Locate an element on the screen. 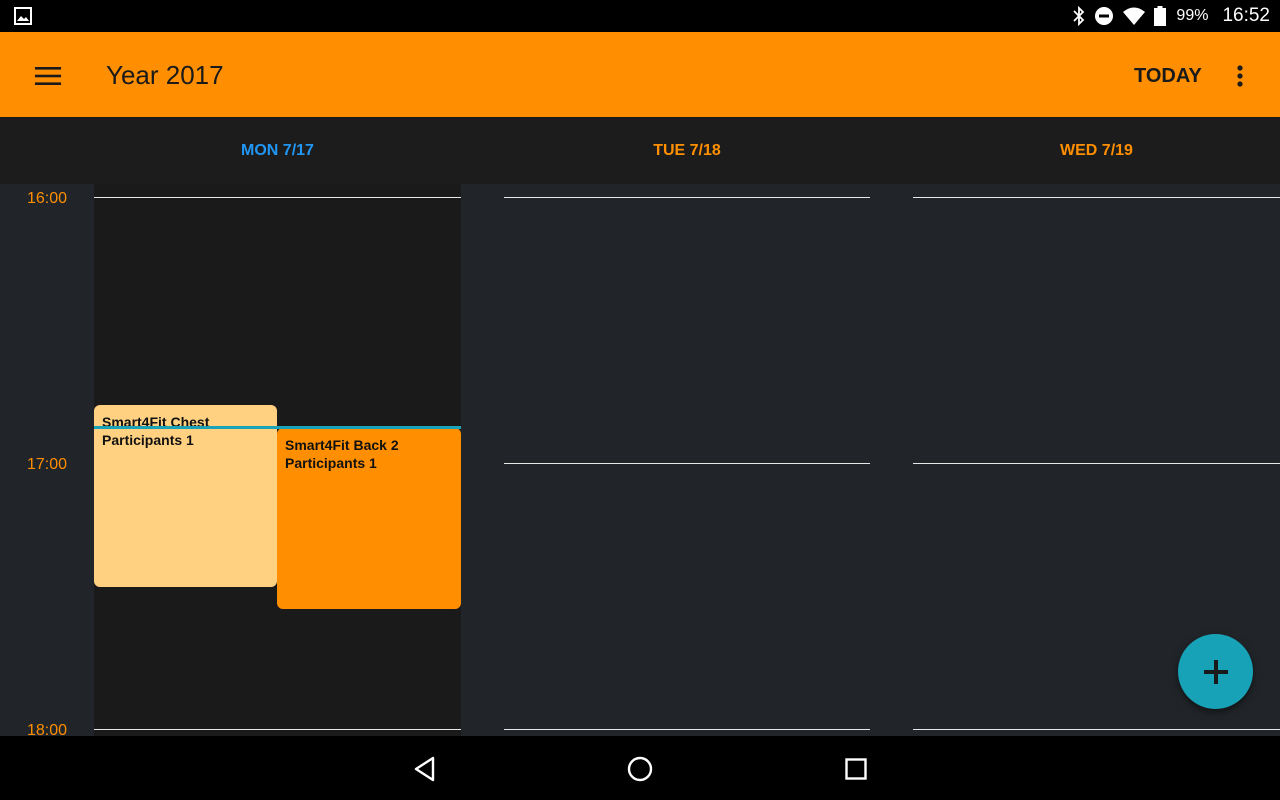  clock: 16:52 is located at coordinates (1246, 15).